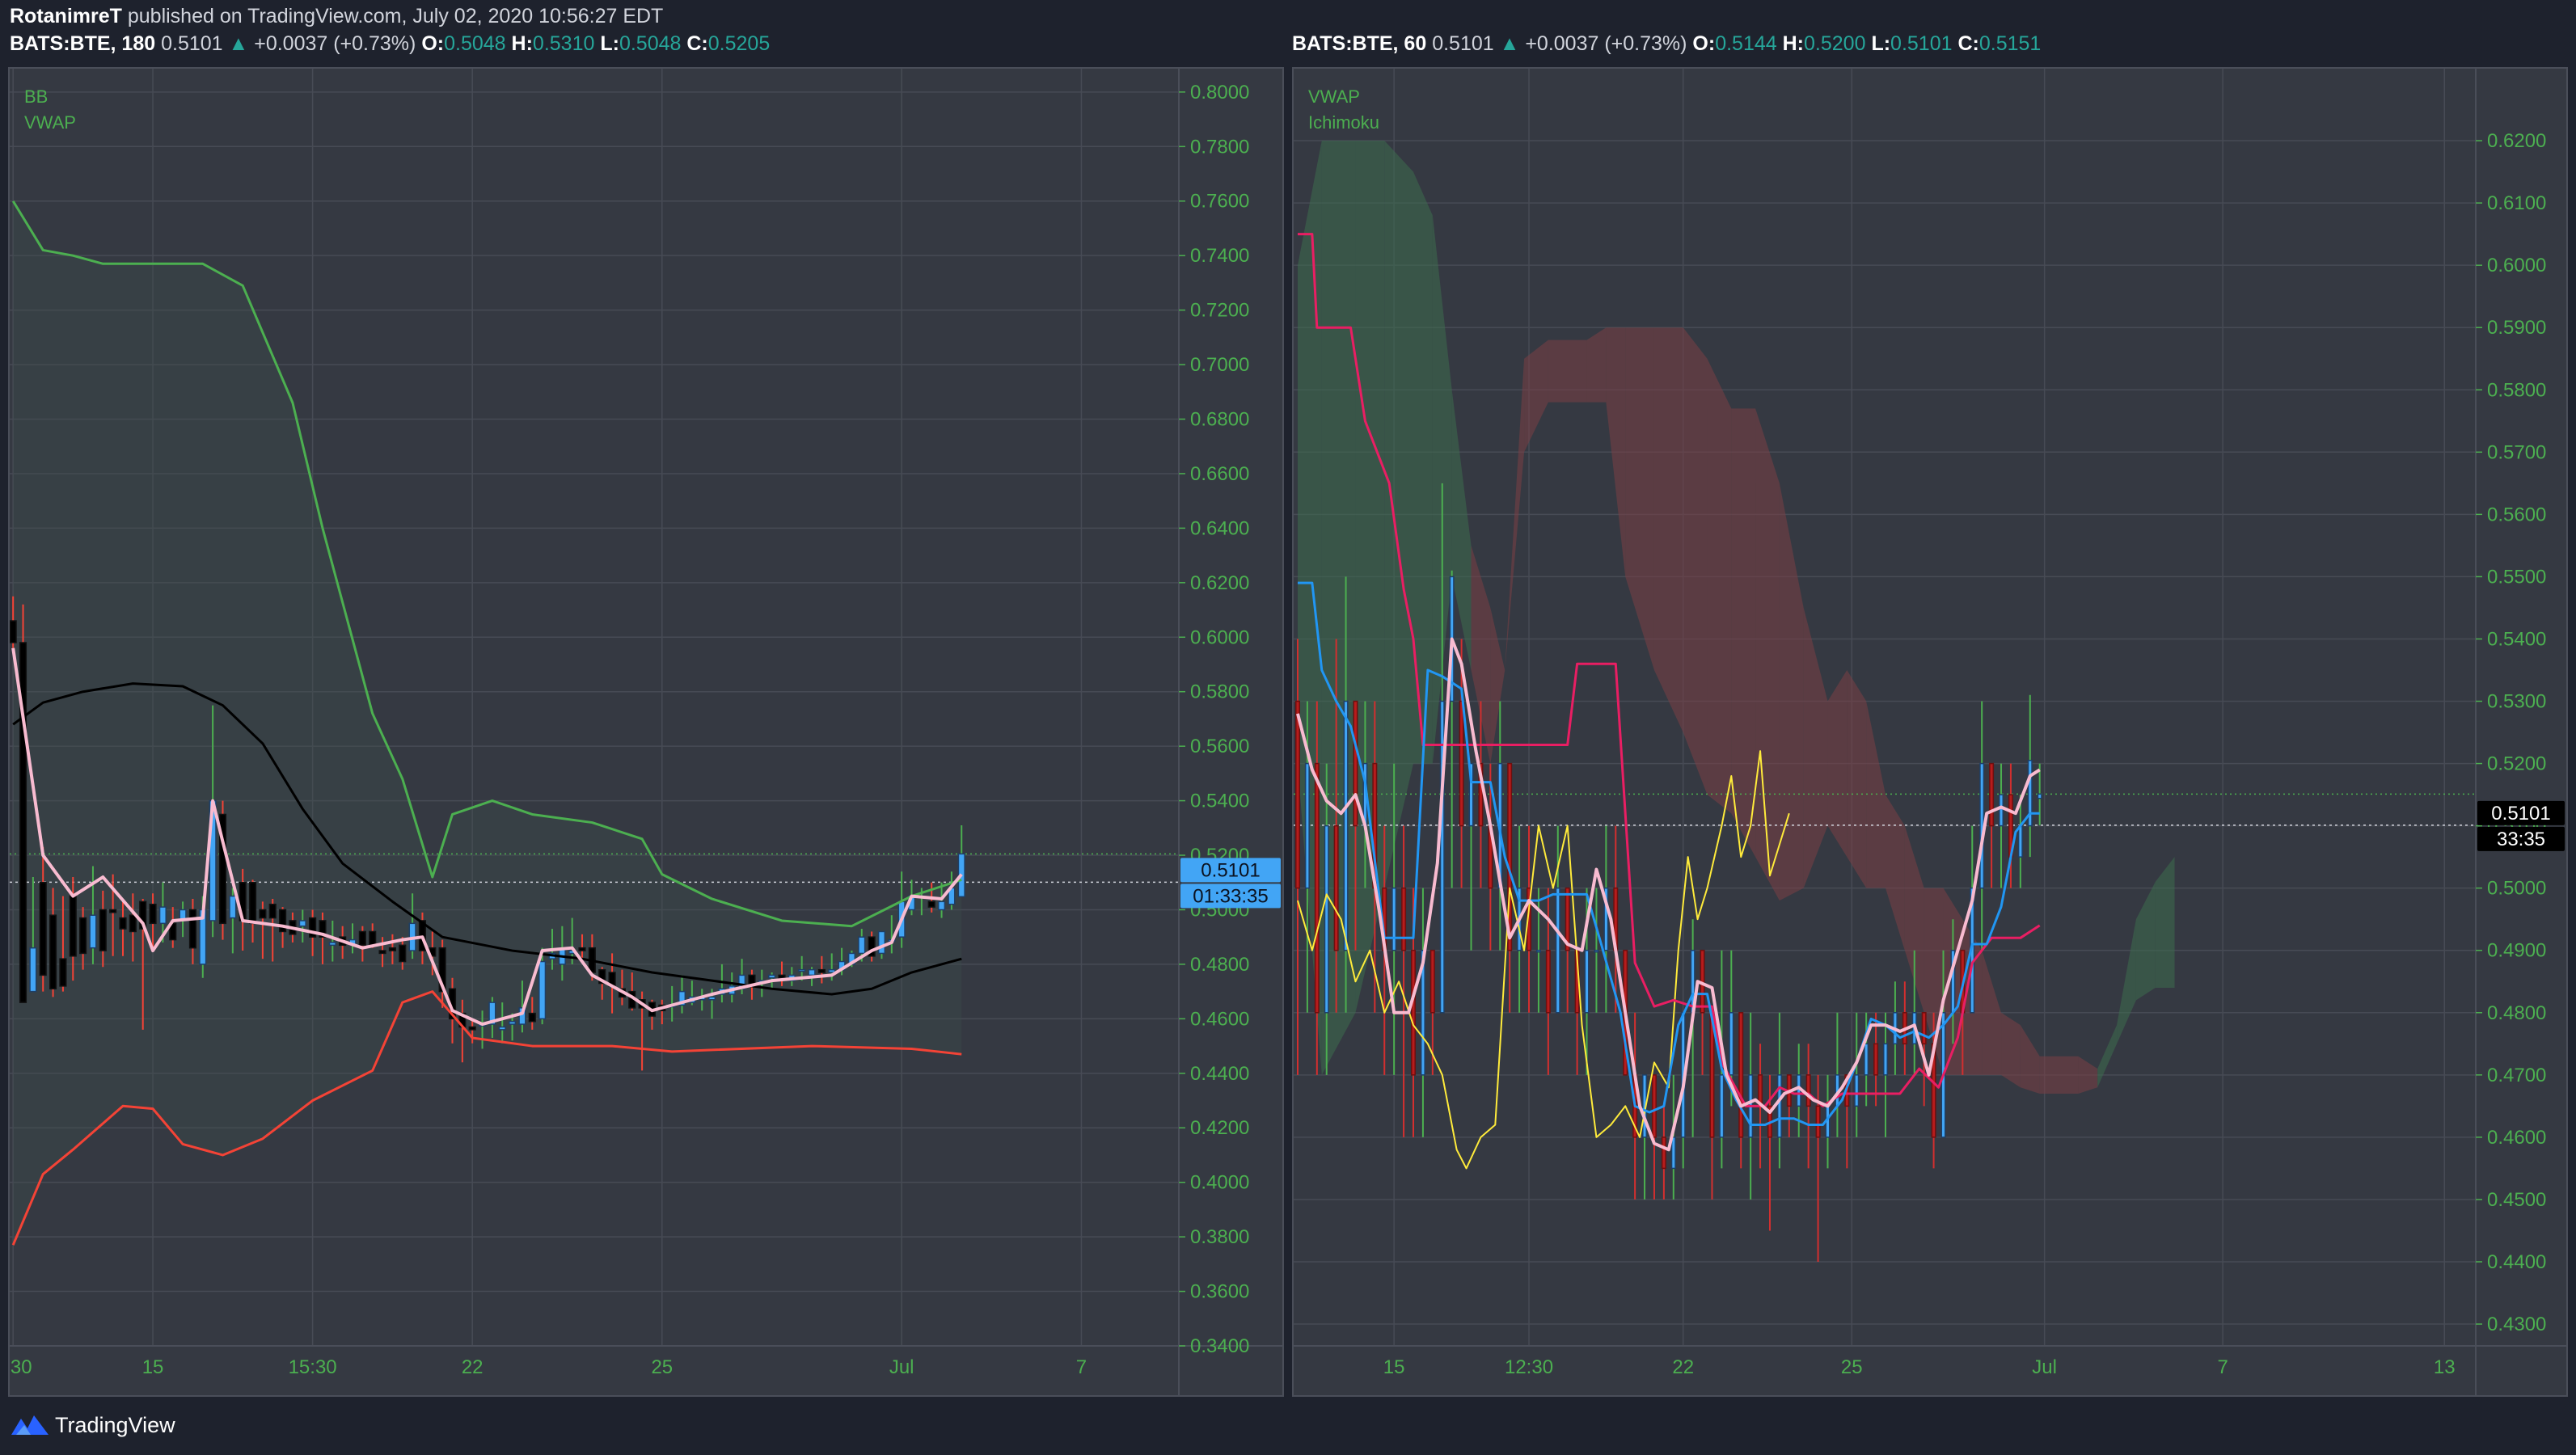 The width and height of the screenshot is (2576, 1455). I want to click on time-axis-label: 5:30, so click(21, 1367).